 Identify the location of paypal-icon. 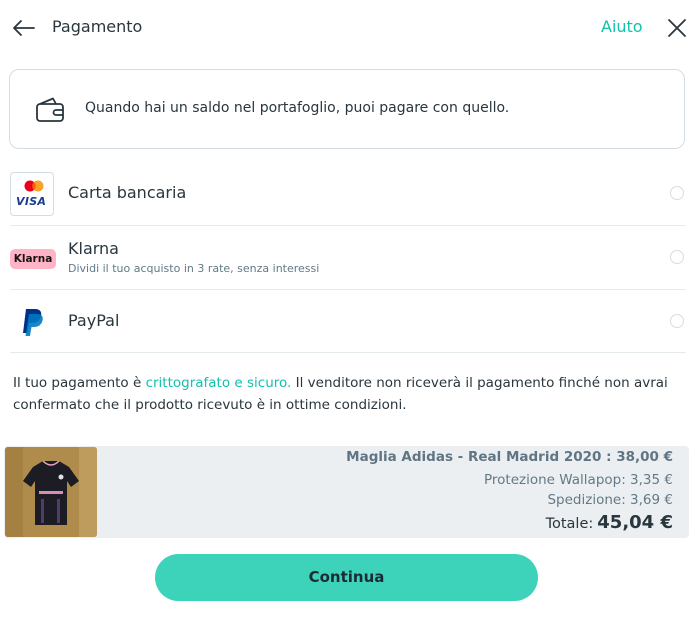
(32, 322).